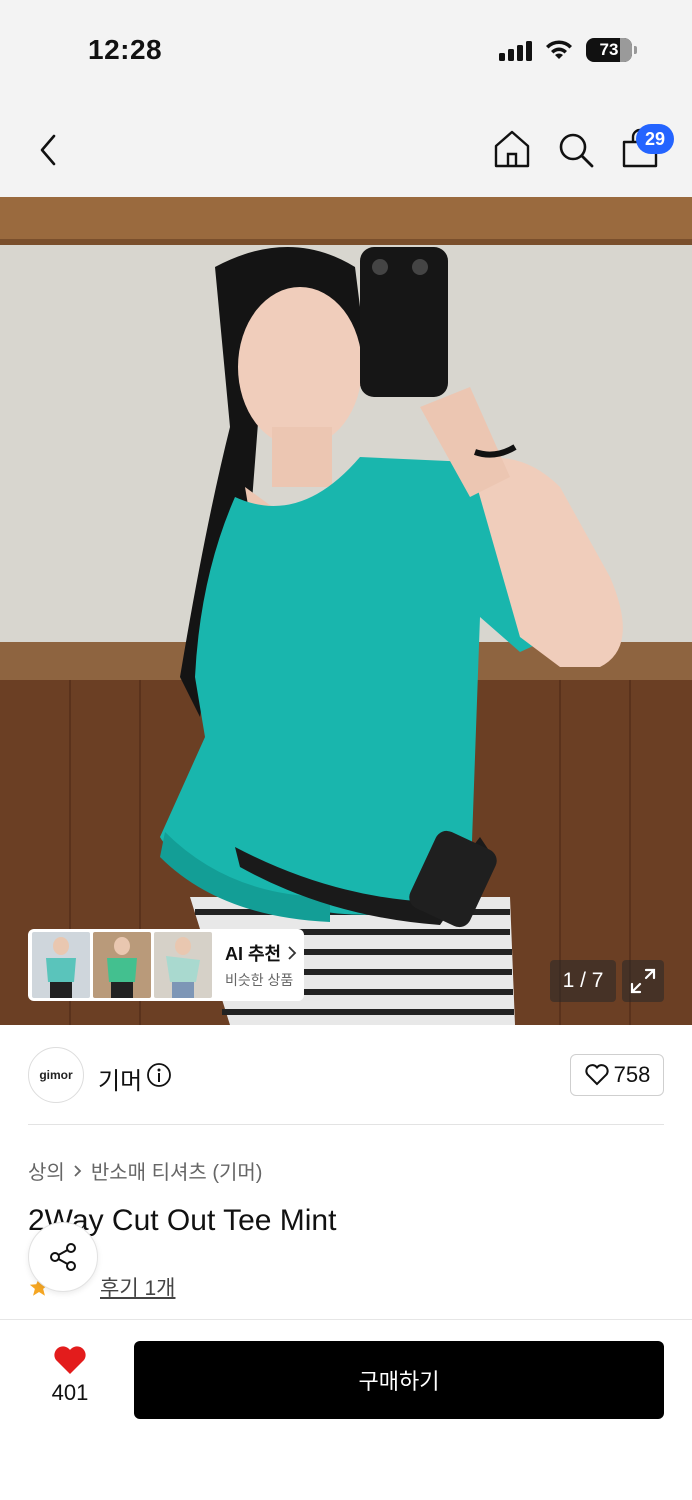  I want to click on battery-icon: 73, so click(611, 50).